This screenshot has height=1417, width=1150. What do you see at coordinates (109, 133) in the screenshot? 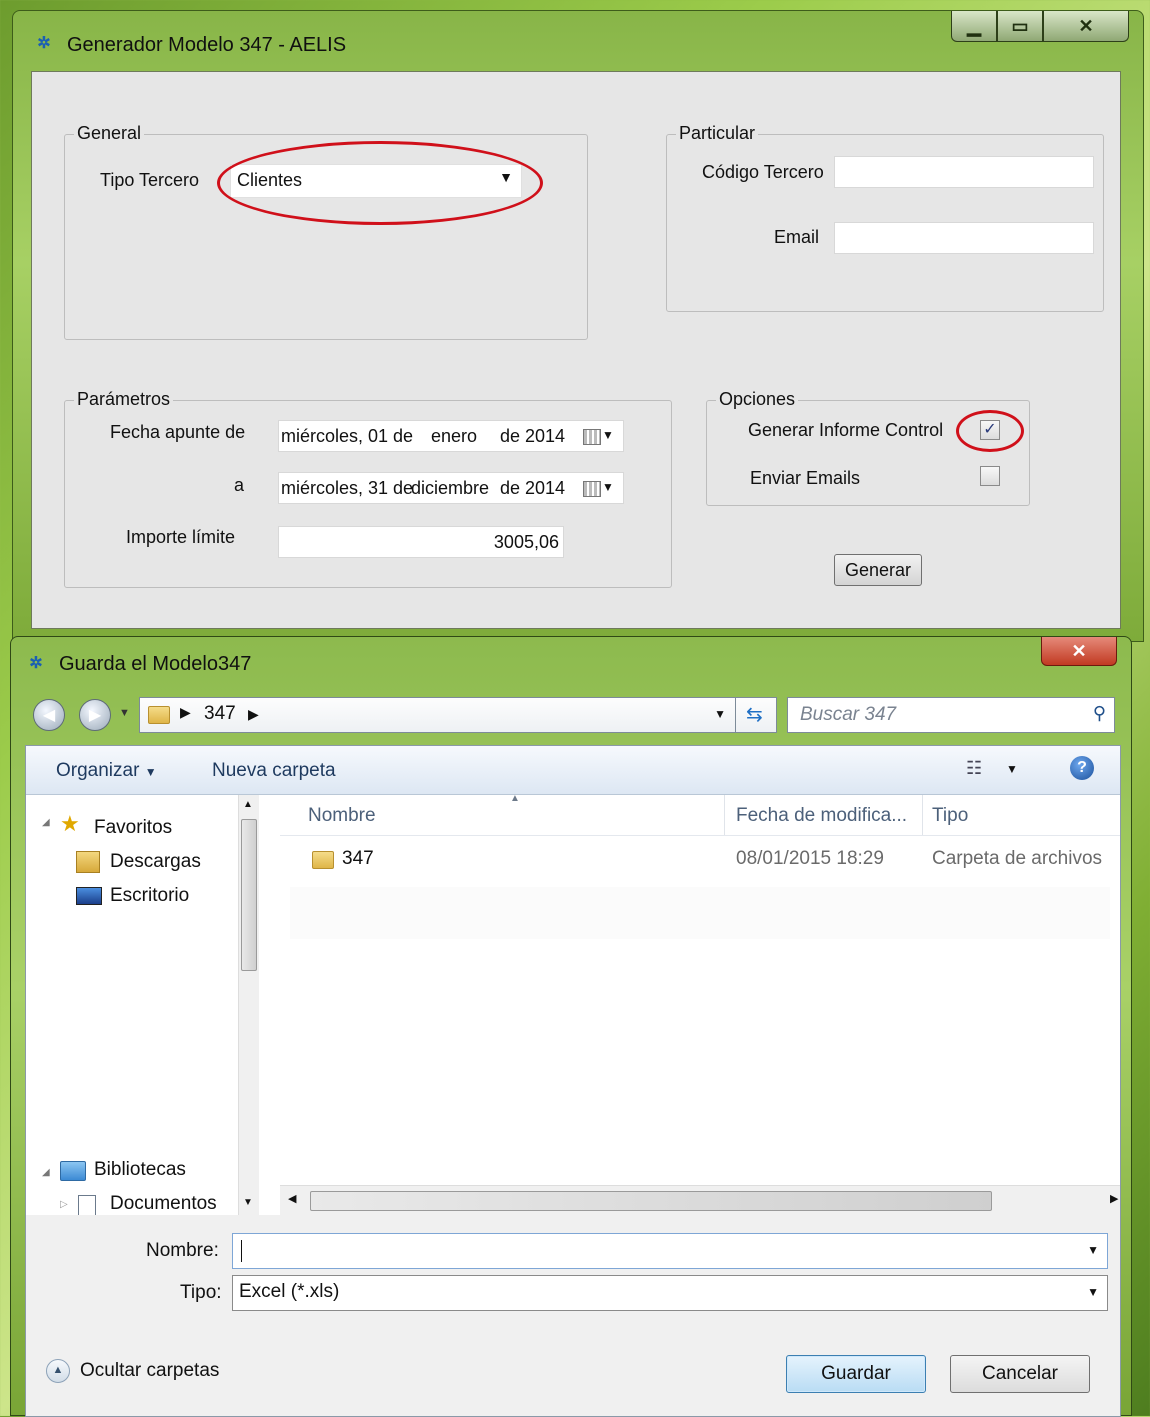
I see `general-legend: General` at bounding box center [109, 133].